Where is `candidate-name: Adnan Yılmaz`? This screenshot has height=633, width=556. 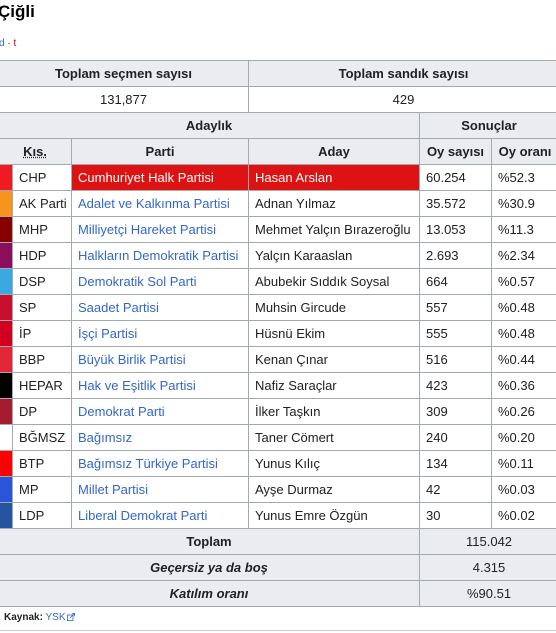 candidate-name: Adnan Yılmaz is located at coordinates (334, 203).